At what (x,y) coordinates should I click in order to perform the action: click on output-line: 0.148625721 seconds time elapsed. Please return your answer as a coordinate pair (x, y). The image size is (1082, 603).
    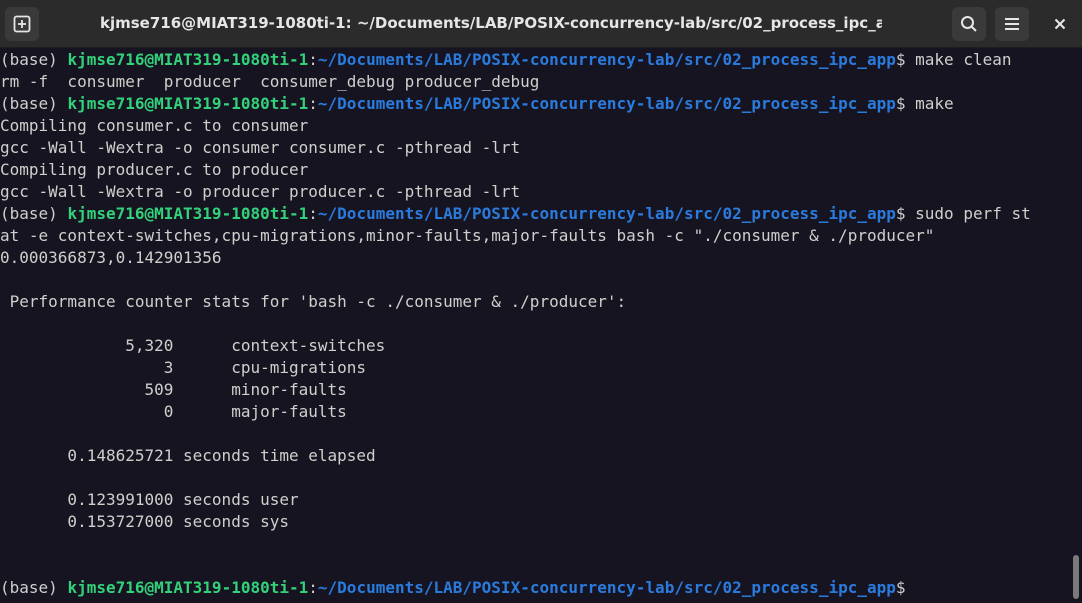
    Looking at the image, I should click on (188, 455).